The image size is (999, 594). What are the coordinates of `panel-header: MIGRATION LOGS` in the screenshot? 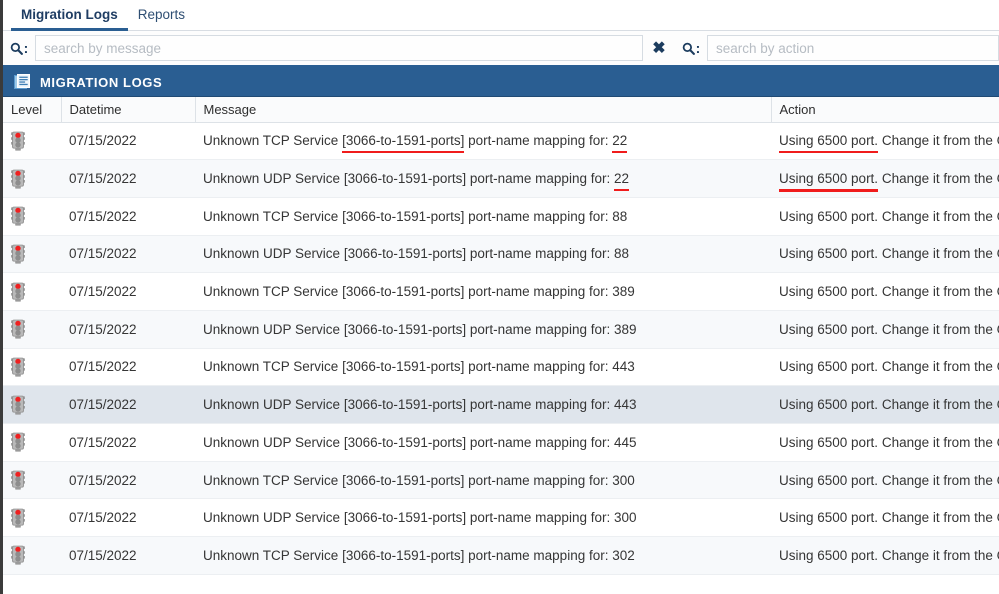 It's located at (501, 82).